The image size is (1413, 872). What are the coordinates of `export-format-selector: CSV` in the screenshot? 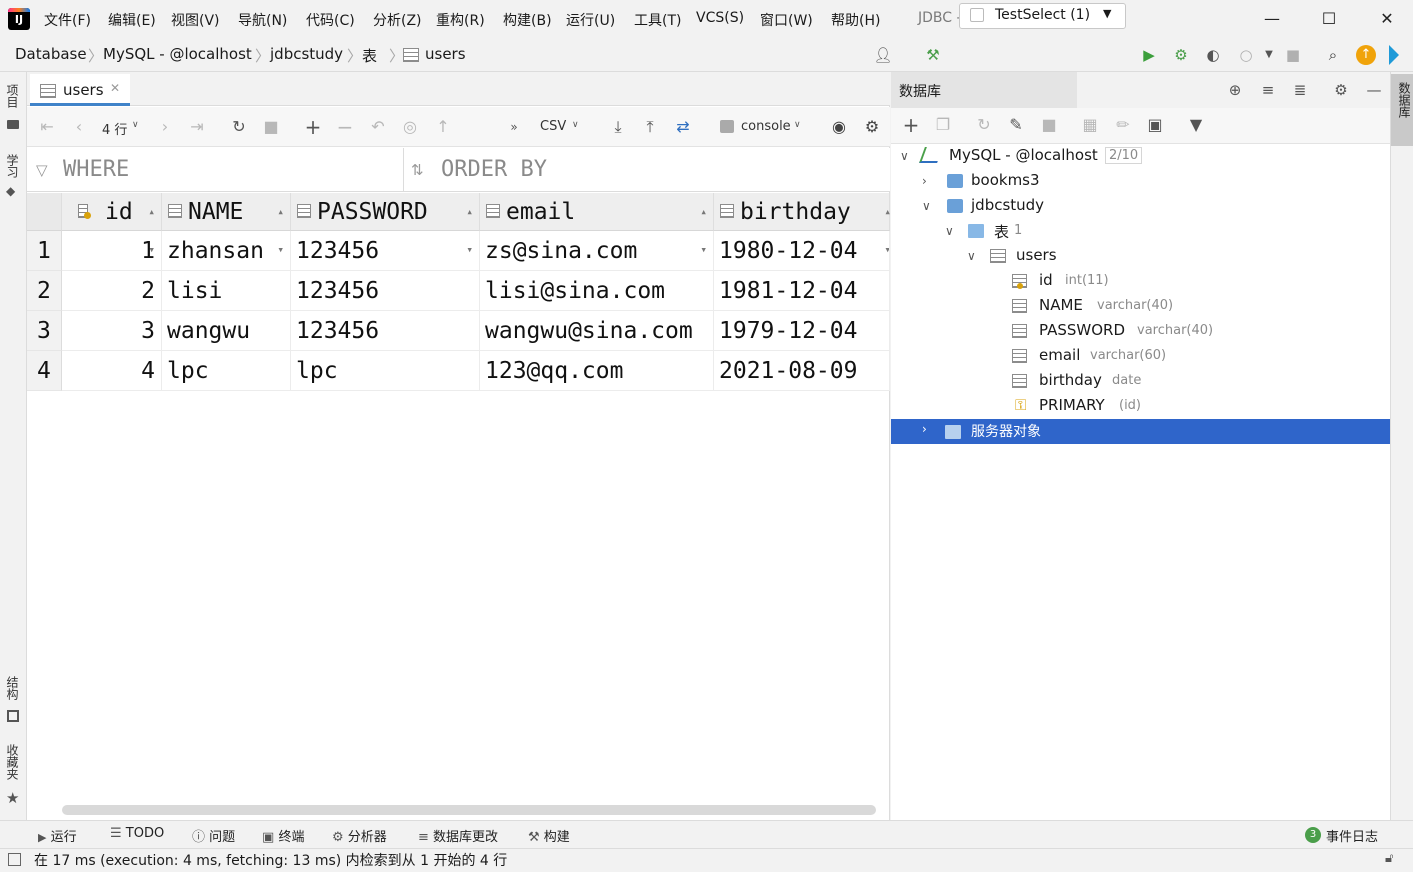 It's located at (553, 126).